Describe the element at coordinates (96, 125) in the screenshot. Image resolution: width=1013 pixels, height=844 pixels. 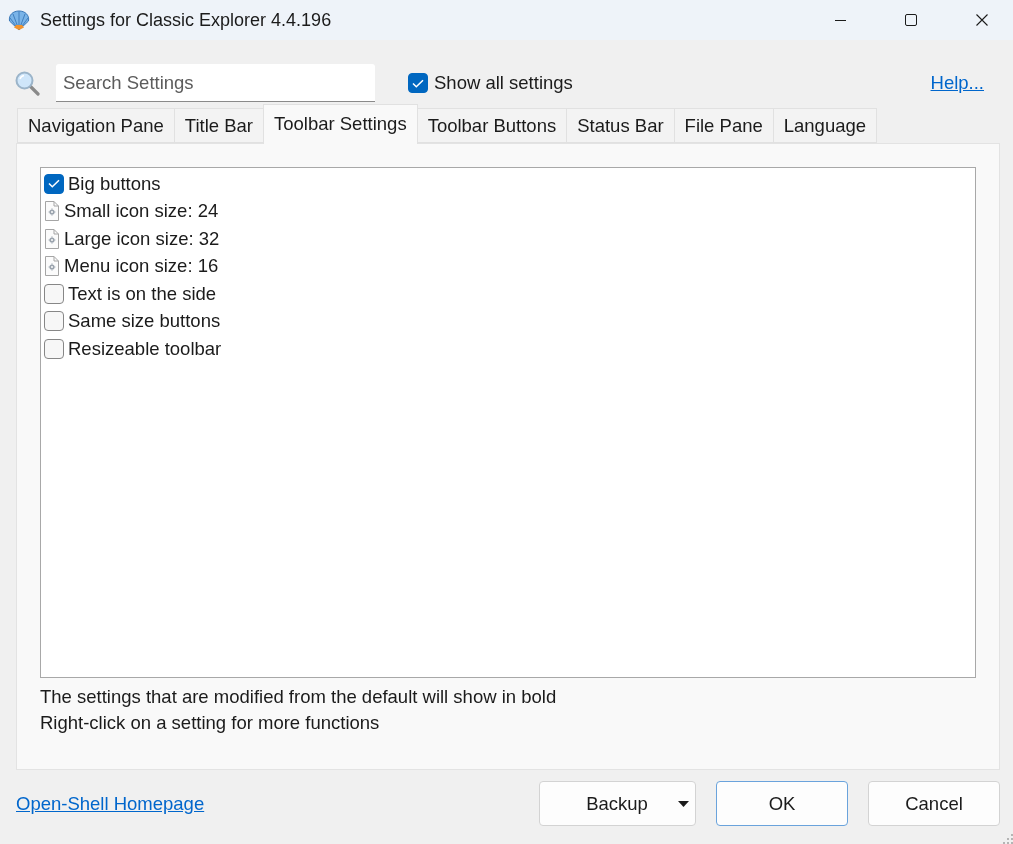
I see `tab: Navigation Pane` at that location.